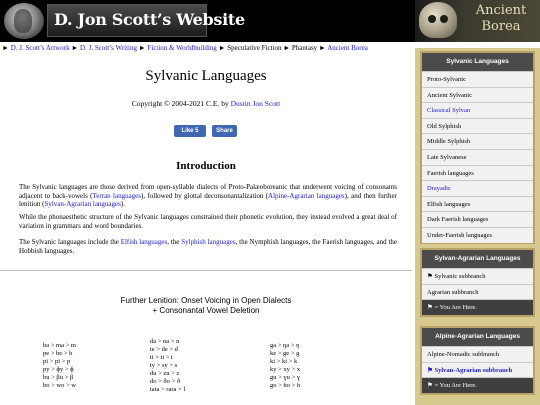 The image size is (540, 405). What do you see at coordinates (477, 125) in the screenshot?
I see `sidebar-item-old-sylphish: Old Sylphish` at bounding box center [477, 125].